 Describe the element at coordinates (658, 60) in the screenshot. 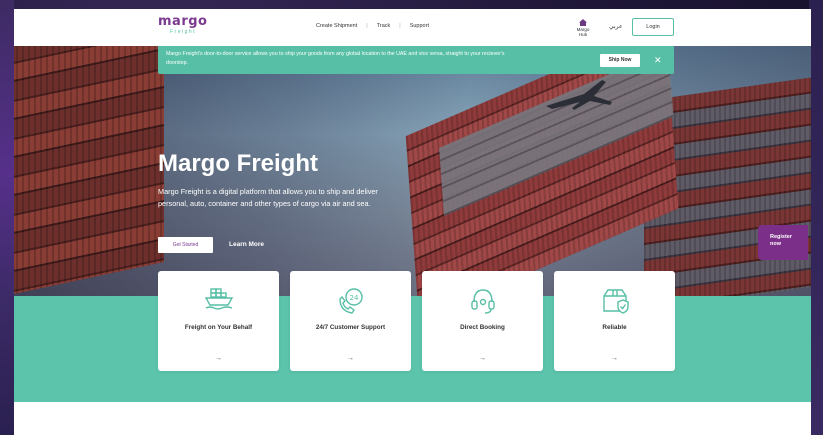

I see `close-icon: ✕` at that location.